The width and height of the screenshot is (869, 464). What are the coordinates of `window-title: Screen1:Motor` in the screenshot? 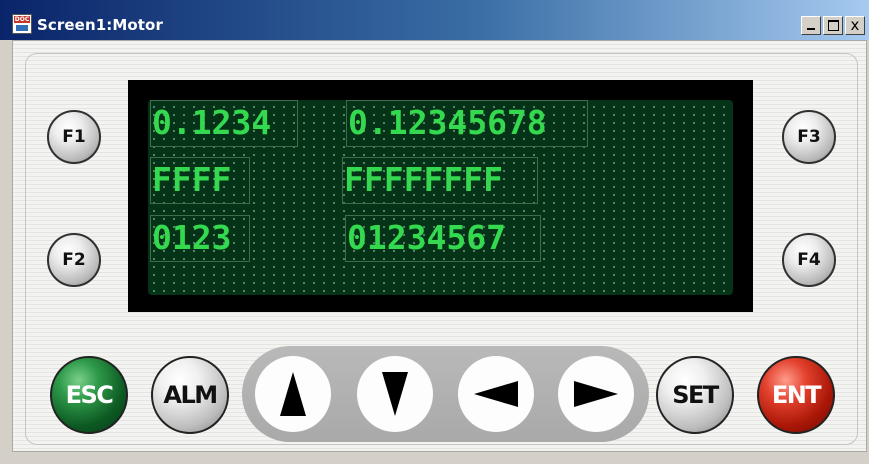 It's located at (100, 25).